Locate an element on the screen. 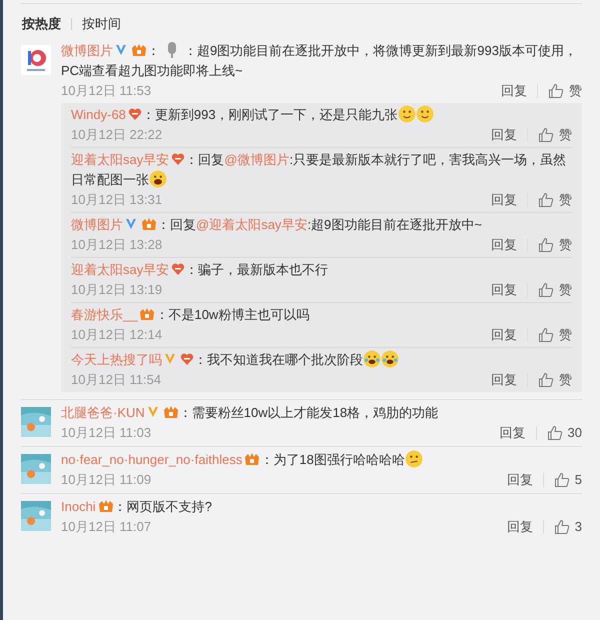 This screenshot has width=600, height=620. comment-text: 微博图片 ：回复@迎着太阳say早安:超9图功能目前在逐批开放中~ is located at coordinates (277, 225).